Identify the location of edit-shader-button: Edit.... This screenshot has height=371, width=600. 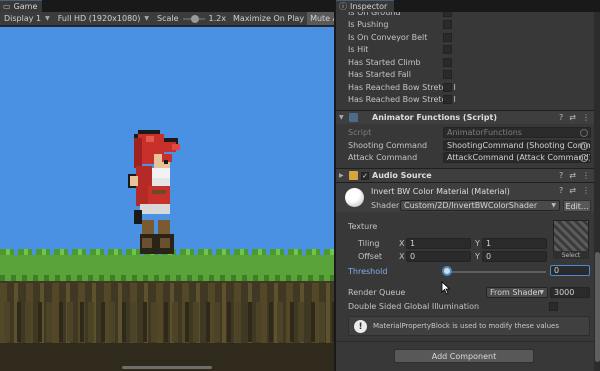
(577, 206).